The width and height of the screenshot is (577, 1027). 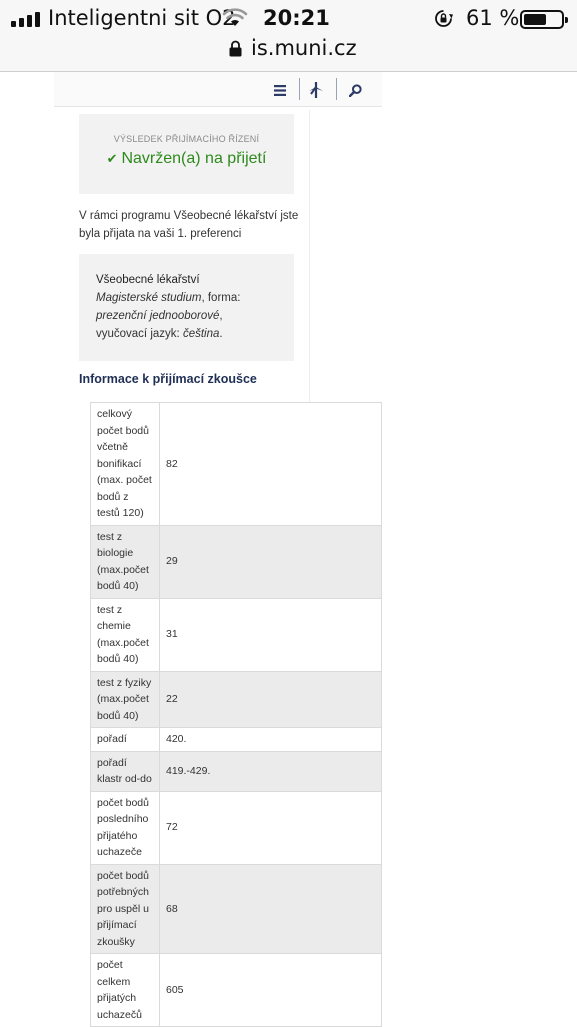 I want to click on table-row: pořadí klastr od-do 419.-429., so click(x=236, y=771).